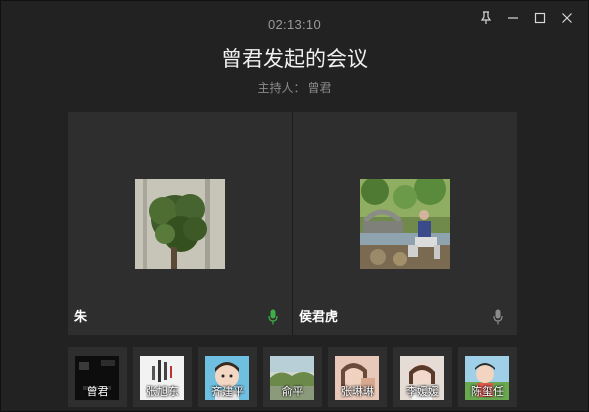  I want to click on pin-button, so click(485, 18).